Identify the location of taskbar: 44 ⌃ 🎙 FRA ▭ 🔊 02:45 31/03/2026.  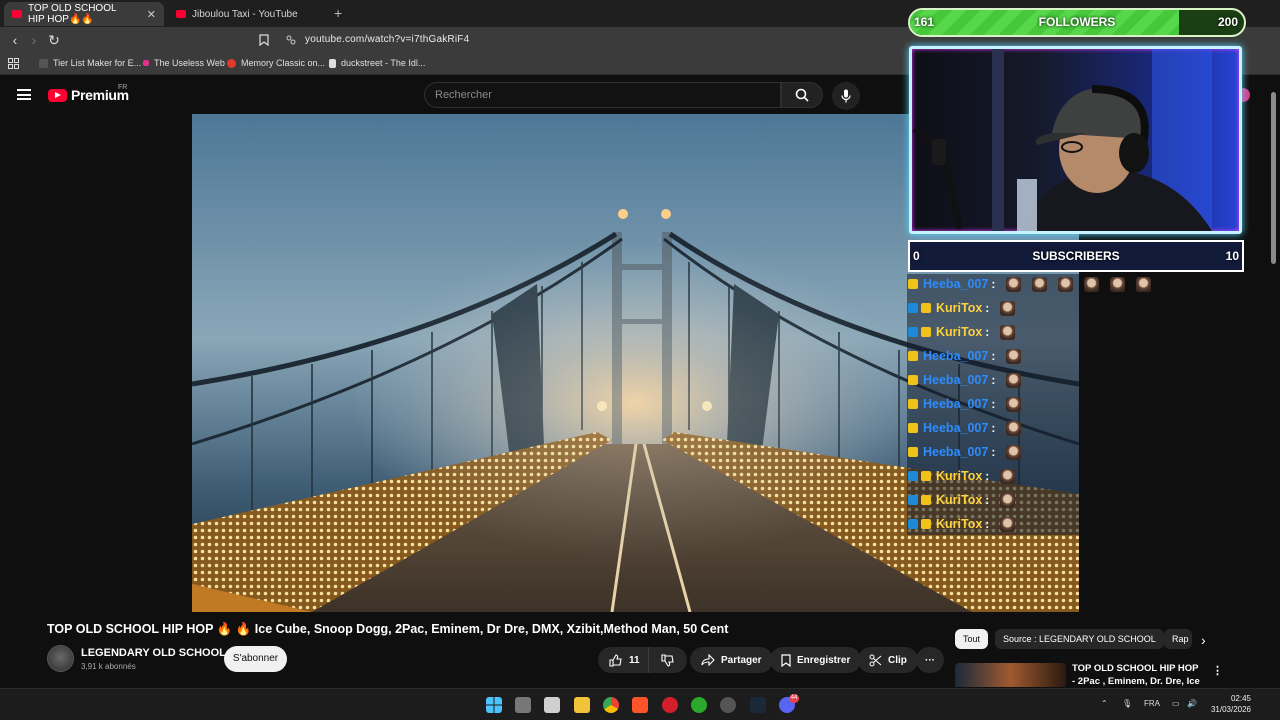
(640, 704).